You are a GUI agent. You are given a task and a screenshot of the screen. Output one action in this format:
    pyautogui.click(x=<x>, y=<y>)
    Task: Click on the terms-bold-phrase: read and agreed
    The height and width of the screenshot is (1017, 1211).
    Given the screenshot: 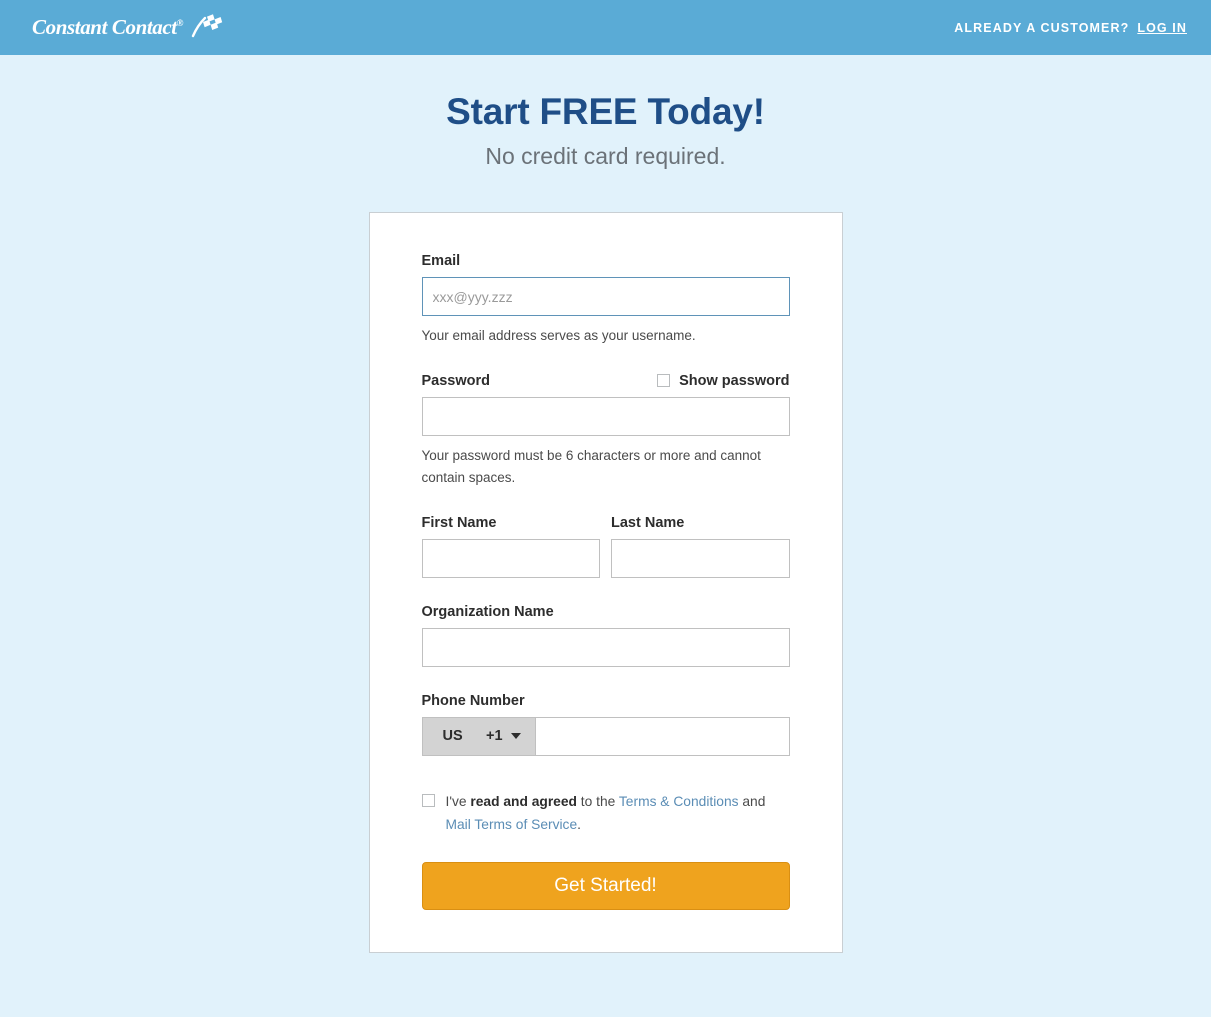 What is the action you would take?
    pyautogui.click(x=523, y=801)
    